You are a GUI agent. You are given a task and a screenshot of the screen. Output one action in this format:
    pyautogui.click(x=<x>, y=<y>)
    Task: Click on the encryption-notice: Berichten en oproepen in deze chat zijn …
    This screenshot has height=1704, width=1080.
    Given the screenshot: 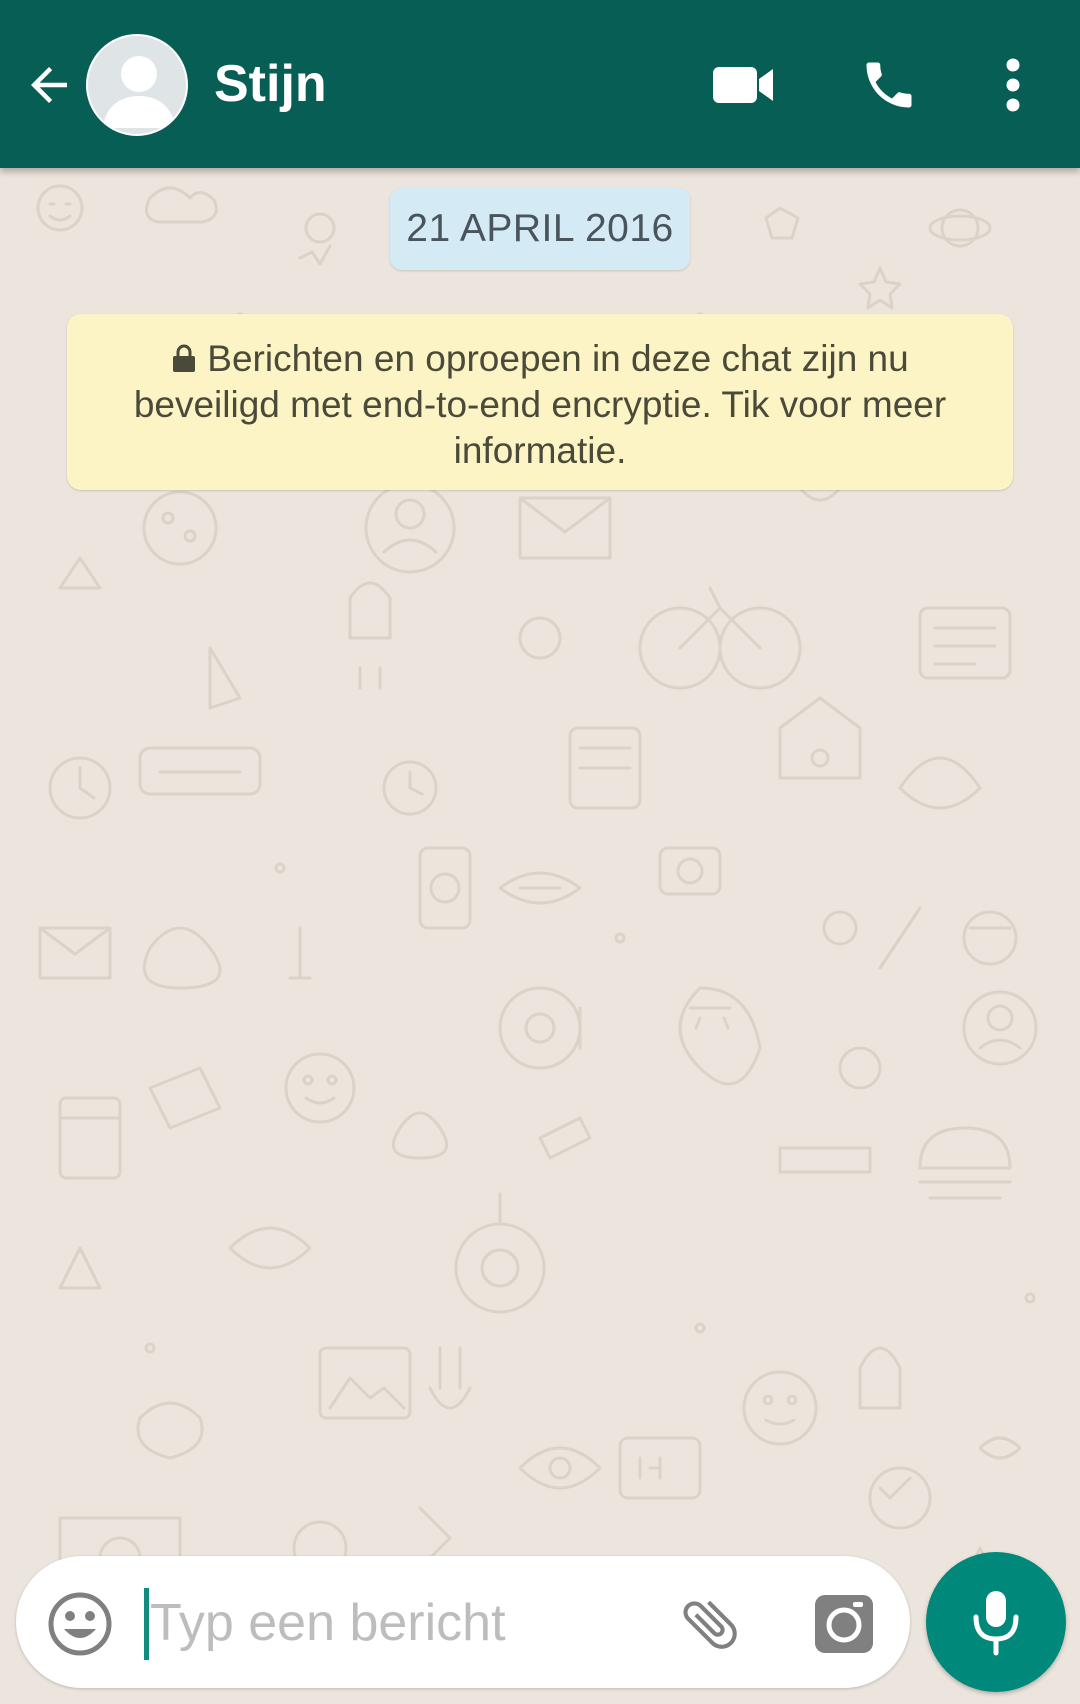 What is the action you would take?
    pyautogui.click(x=540, y=402)
    